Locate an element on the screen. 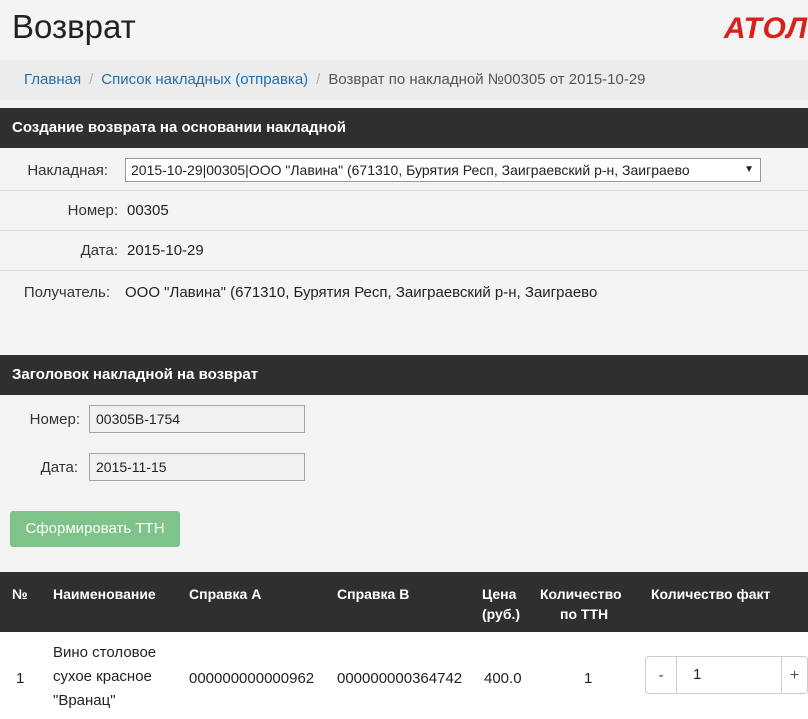 The height and width of the screenshot is (719, 808). row-name-line: "Вранац" is located at coordinates (84, 700).